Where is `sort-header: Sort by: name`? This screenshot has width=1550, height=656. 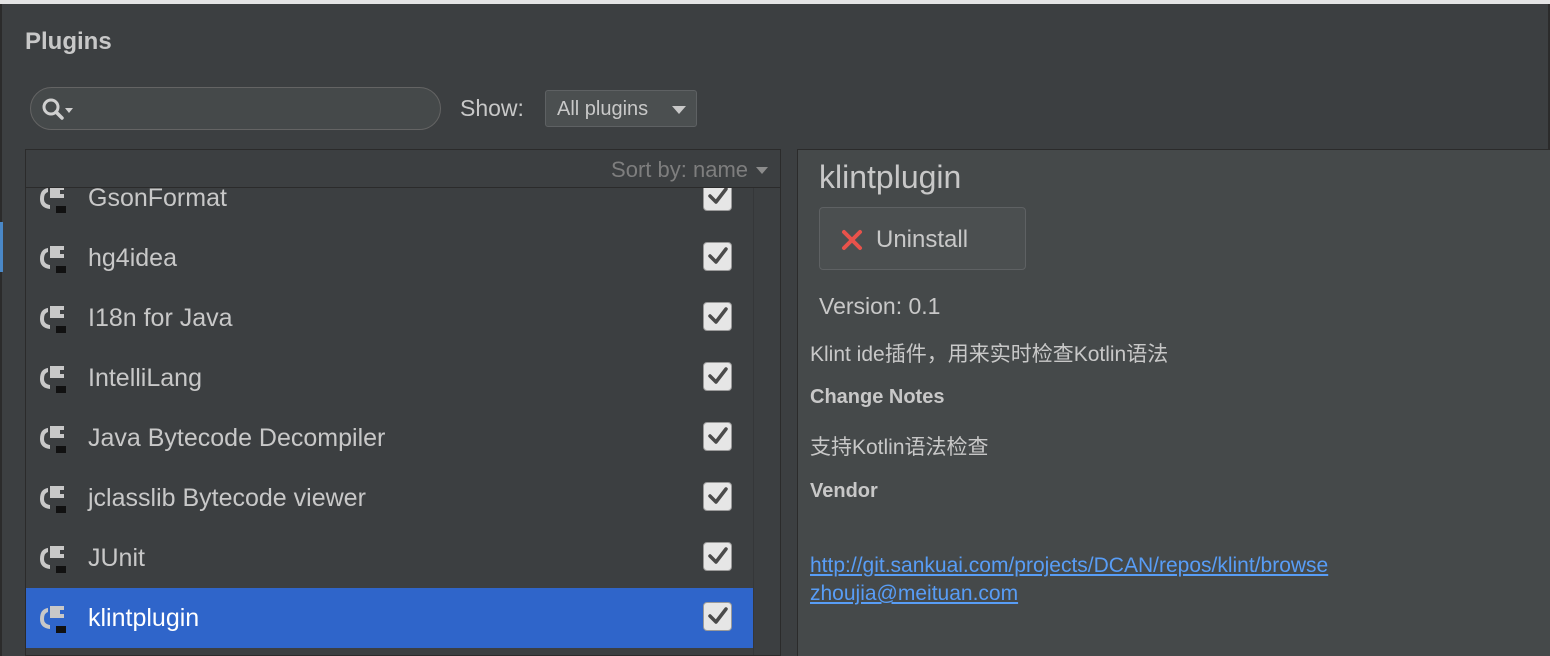
sort-header: Sort by: name is located at coordinates (403, 169).